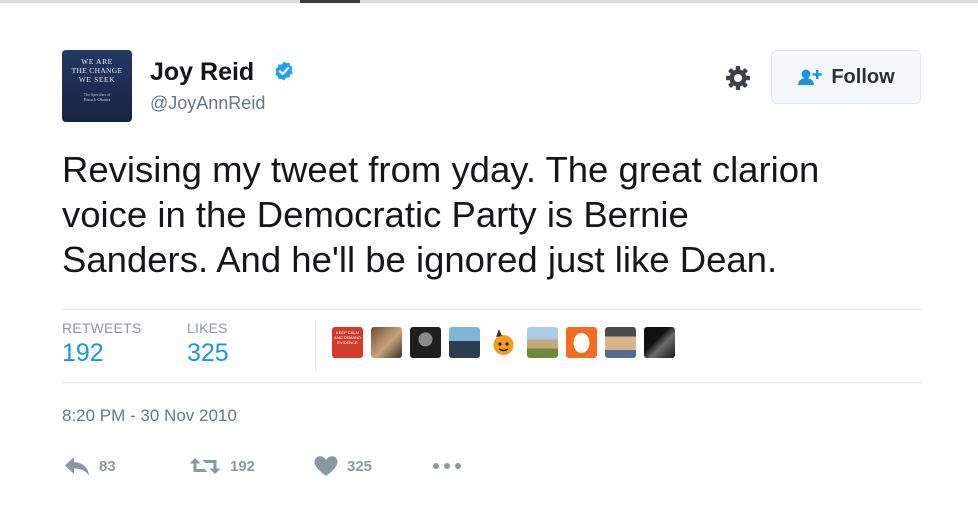 The image size is (978, 517). Describe the element at coordinates (97, 61) in the screenshot. I see `avatar-text-line: WE ARE` at that location.